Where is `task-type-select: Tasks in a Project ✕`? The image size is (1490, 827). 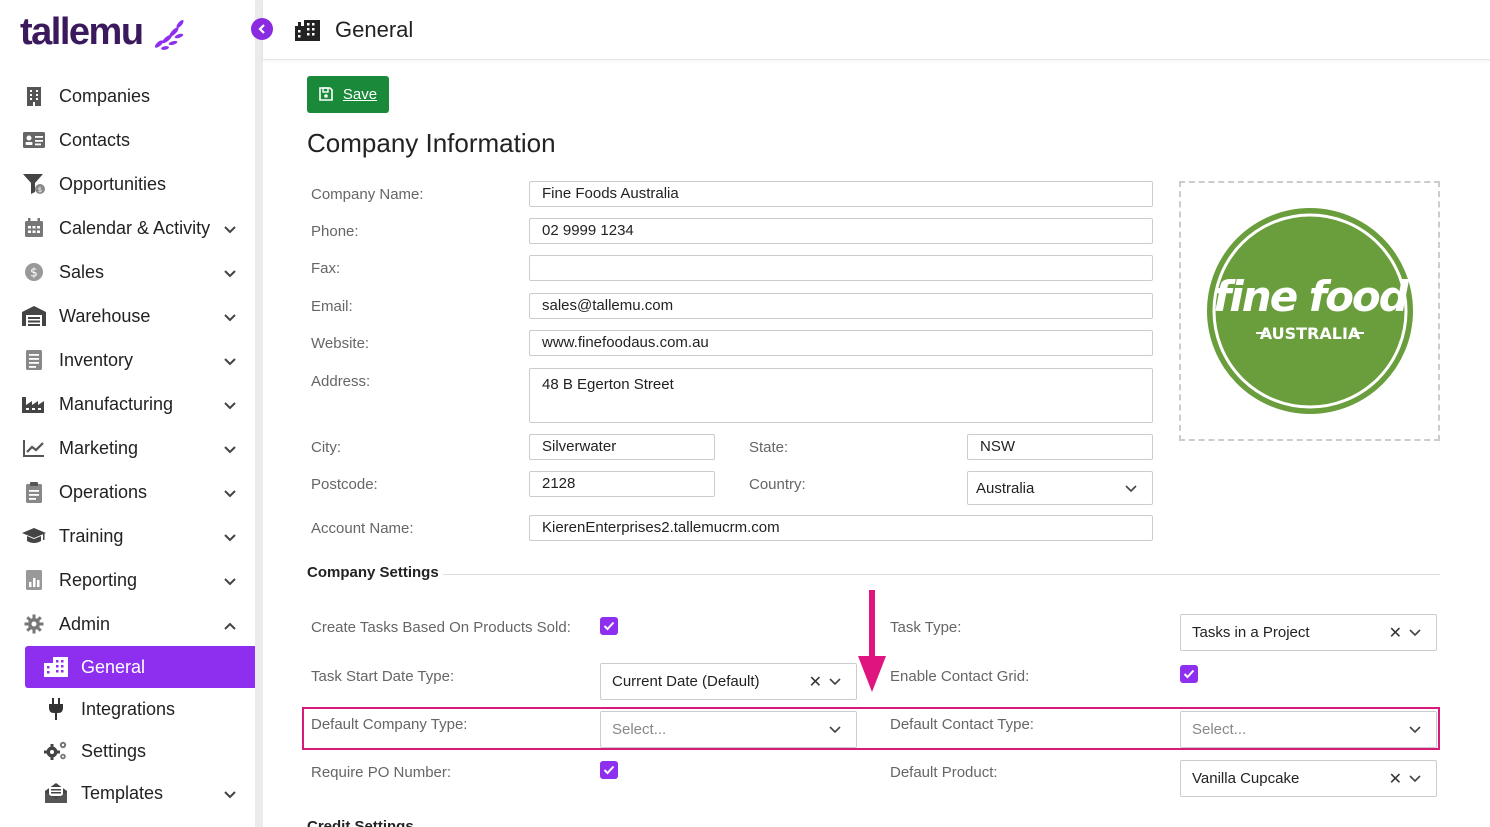 task-type-select: Tasks in a Project ✕ is located at coordinates (1308, 632).